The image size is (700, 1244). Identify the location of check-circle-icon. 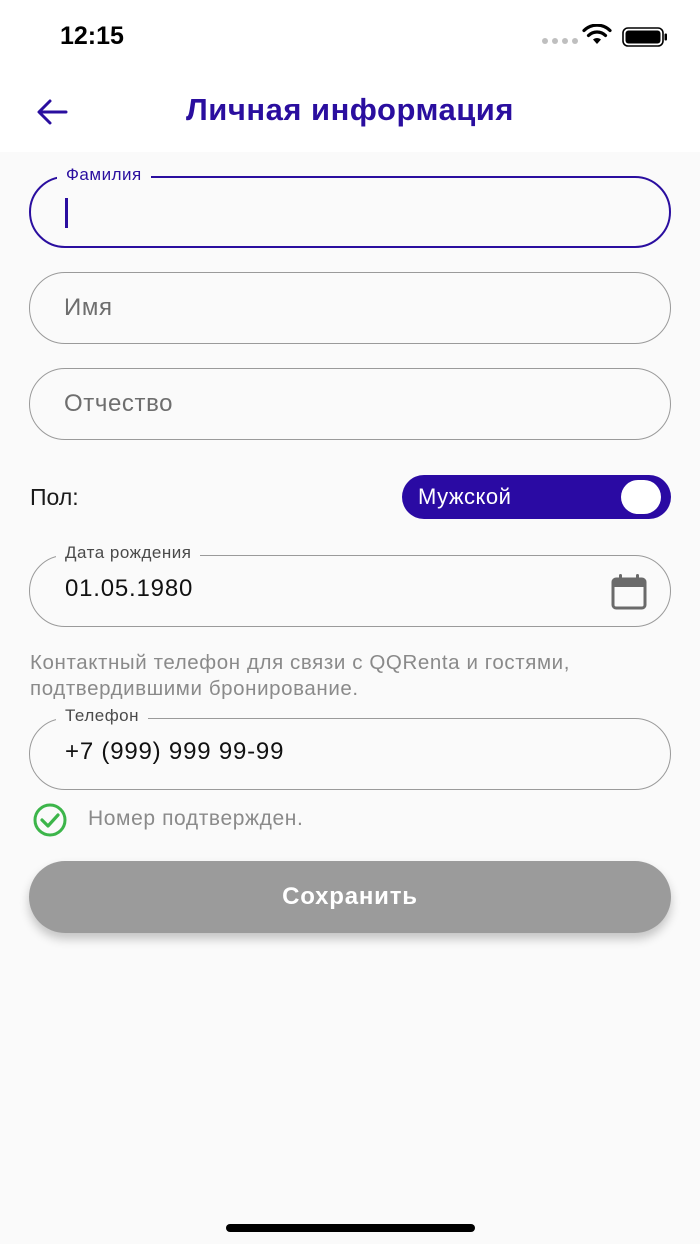
(50, 820).